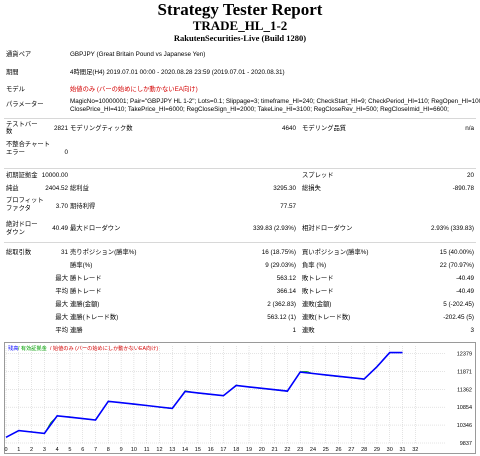 The height and width of the screenshot is (456, 480). Describe the element at coordinates (60, 228) in the screenshot. I see `absdd-value: 40.49` at that location.